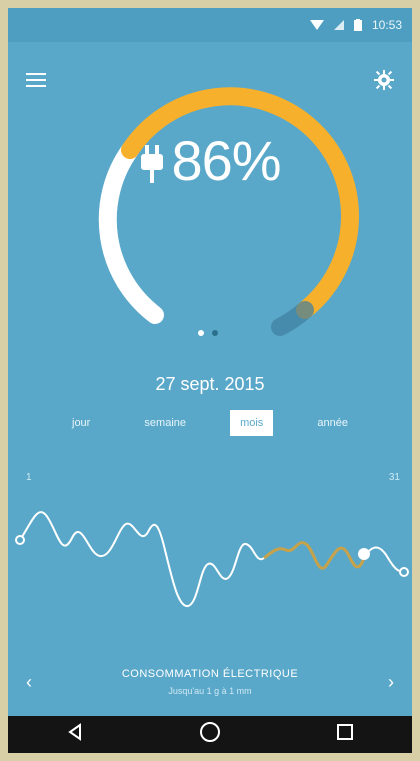 The width and height of the screenshot is (420, 761). What do you see at coordinates (210, 384) in the screenshot?
I see `selected-date: 27 sept. 2015` at bounding box center [210, 384].